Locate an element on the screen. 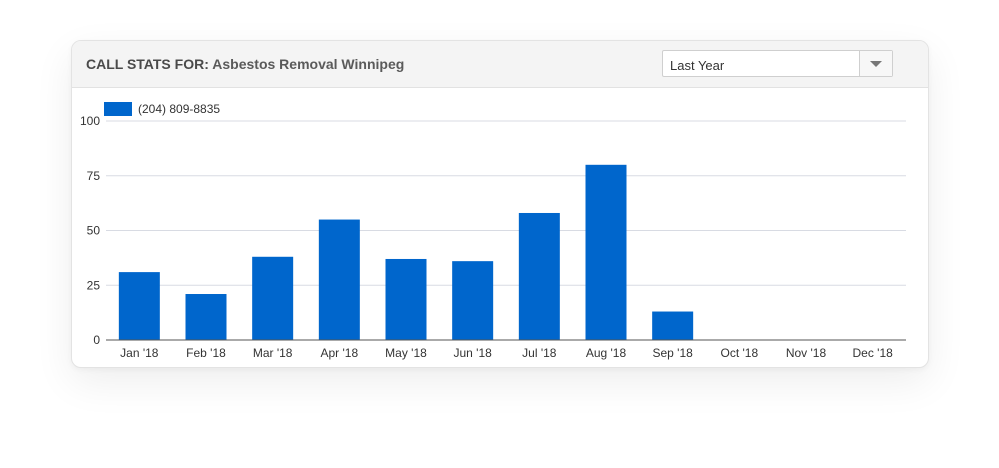 This screenshot has width=999, height=468. x-tick-label: Apr '18 is located at coordinates (340, 353).